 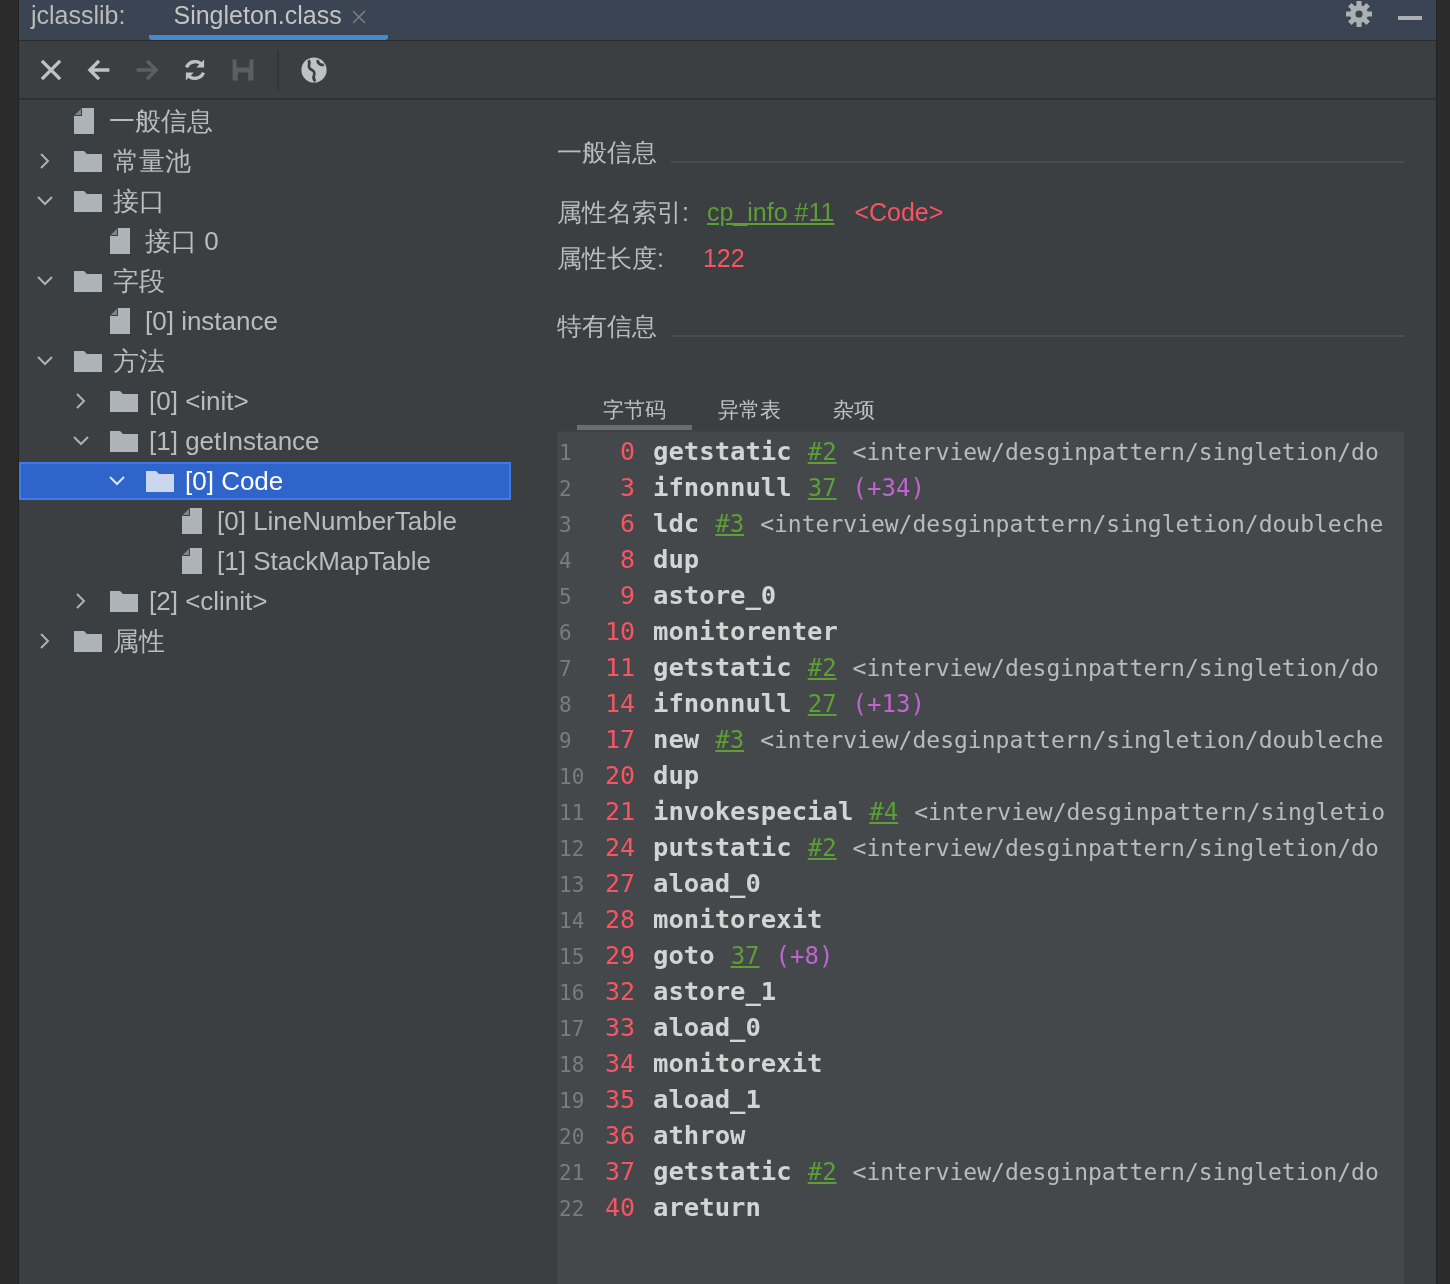 I want to click on bytecode-offset: 10, so click(x=619, y=631).